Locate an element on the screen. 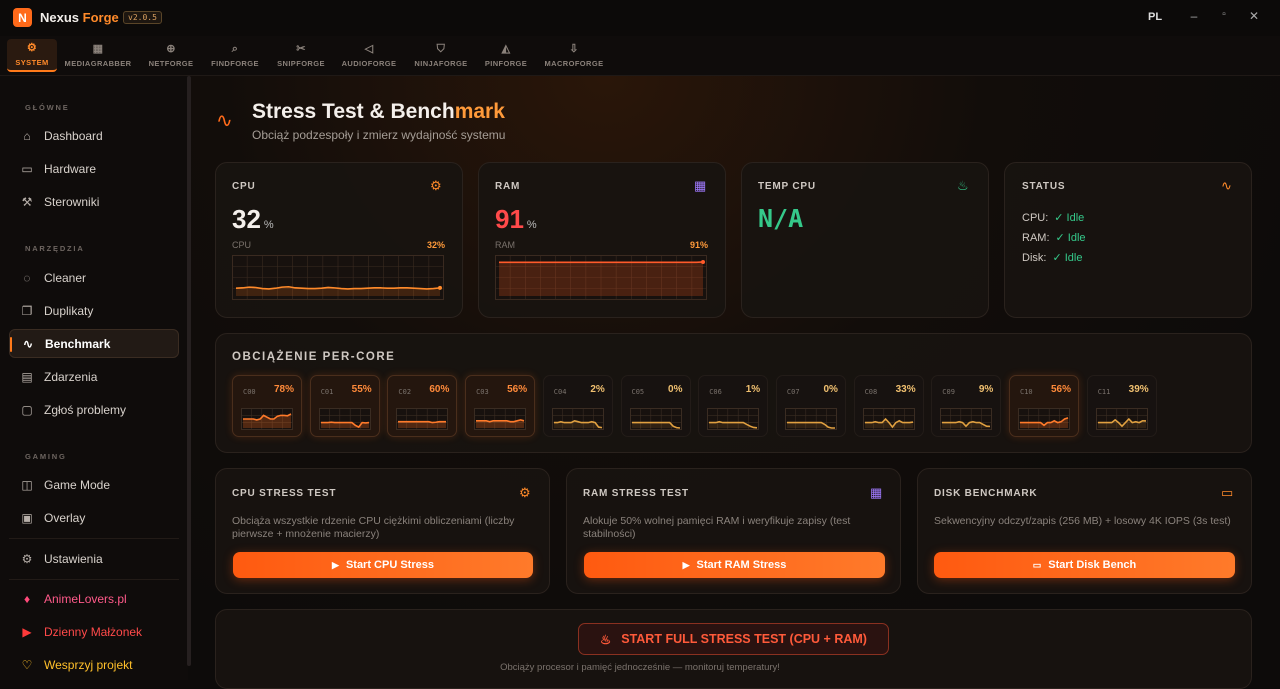 Image resolution: width=1280 pixels, height=689 pixels. nav-macroforge: ⇩MACROFORGE is located at coordinates (574, 55).